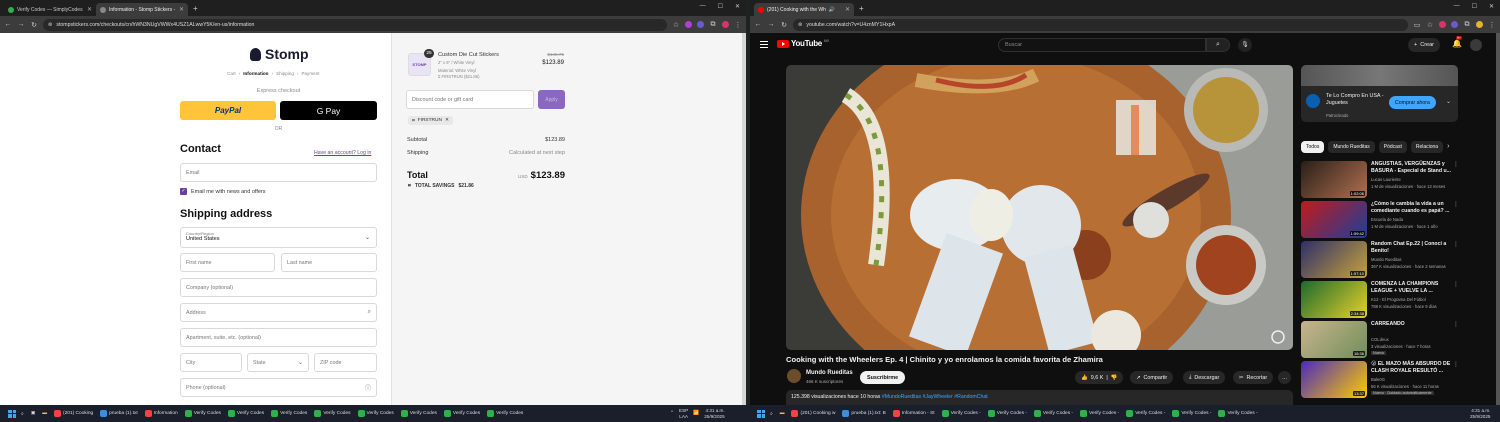 This screenshot has height=422, width=1500. What do you see at coordinates (813, 413) in the screenshot?
I see `taskbar-app-button: (201) Cooking w` at bounding box center [813, 413].